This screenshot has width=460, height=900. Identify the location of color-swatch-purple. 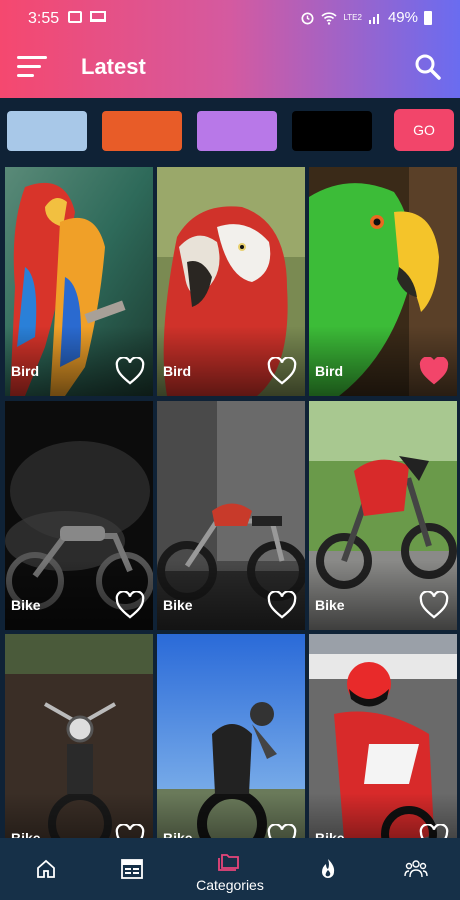
(237, 131).